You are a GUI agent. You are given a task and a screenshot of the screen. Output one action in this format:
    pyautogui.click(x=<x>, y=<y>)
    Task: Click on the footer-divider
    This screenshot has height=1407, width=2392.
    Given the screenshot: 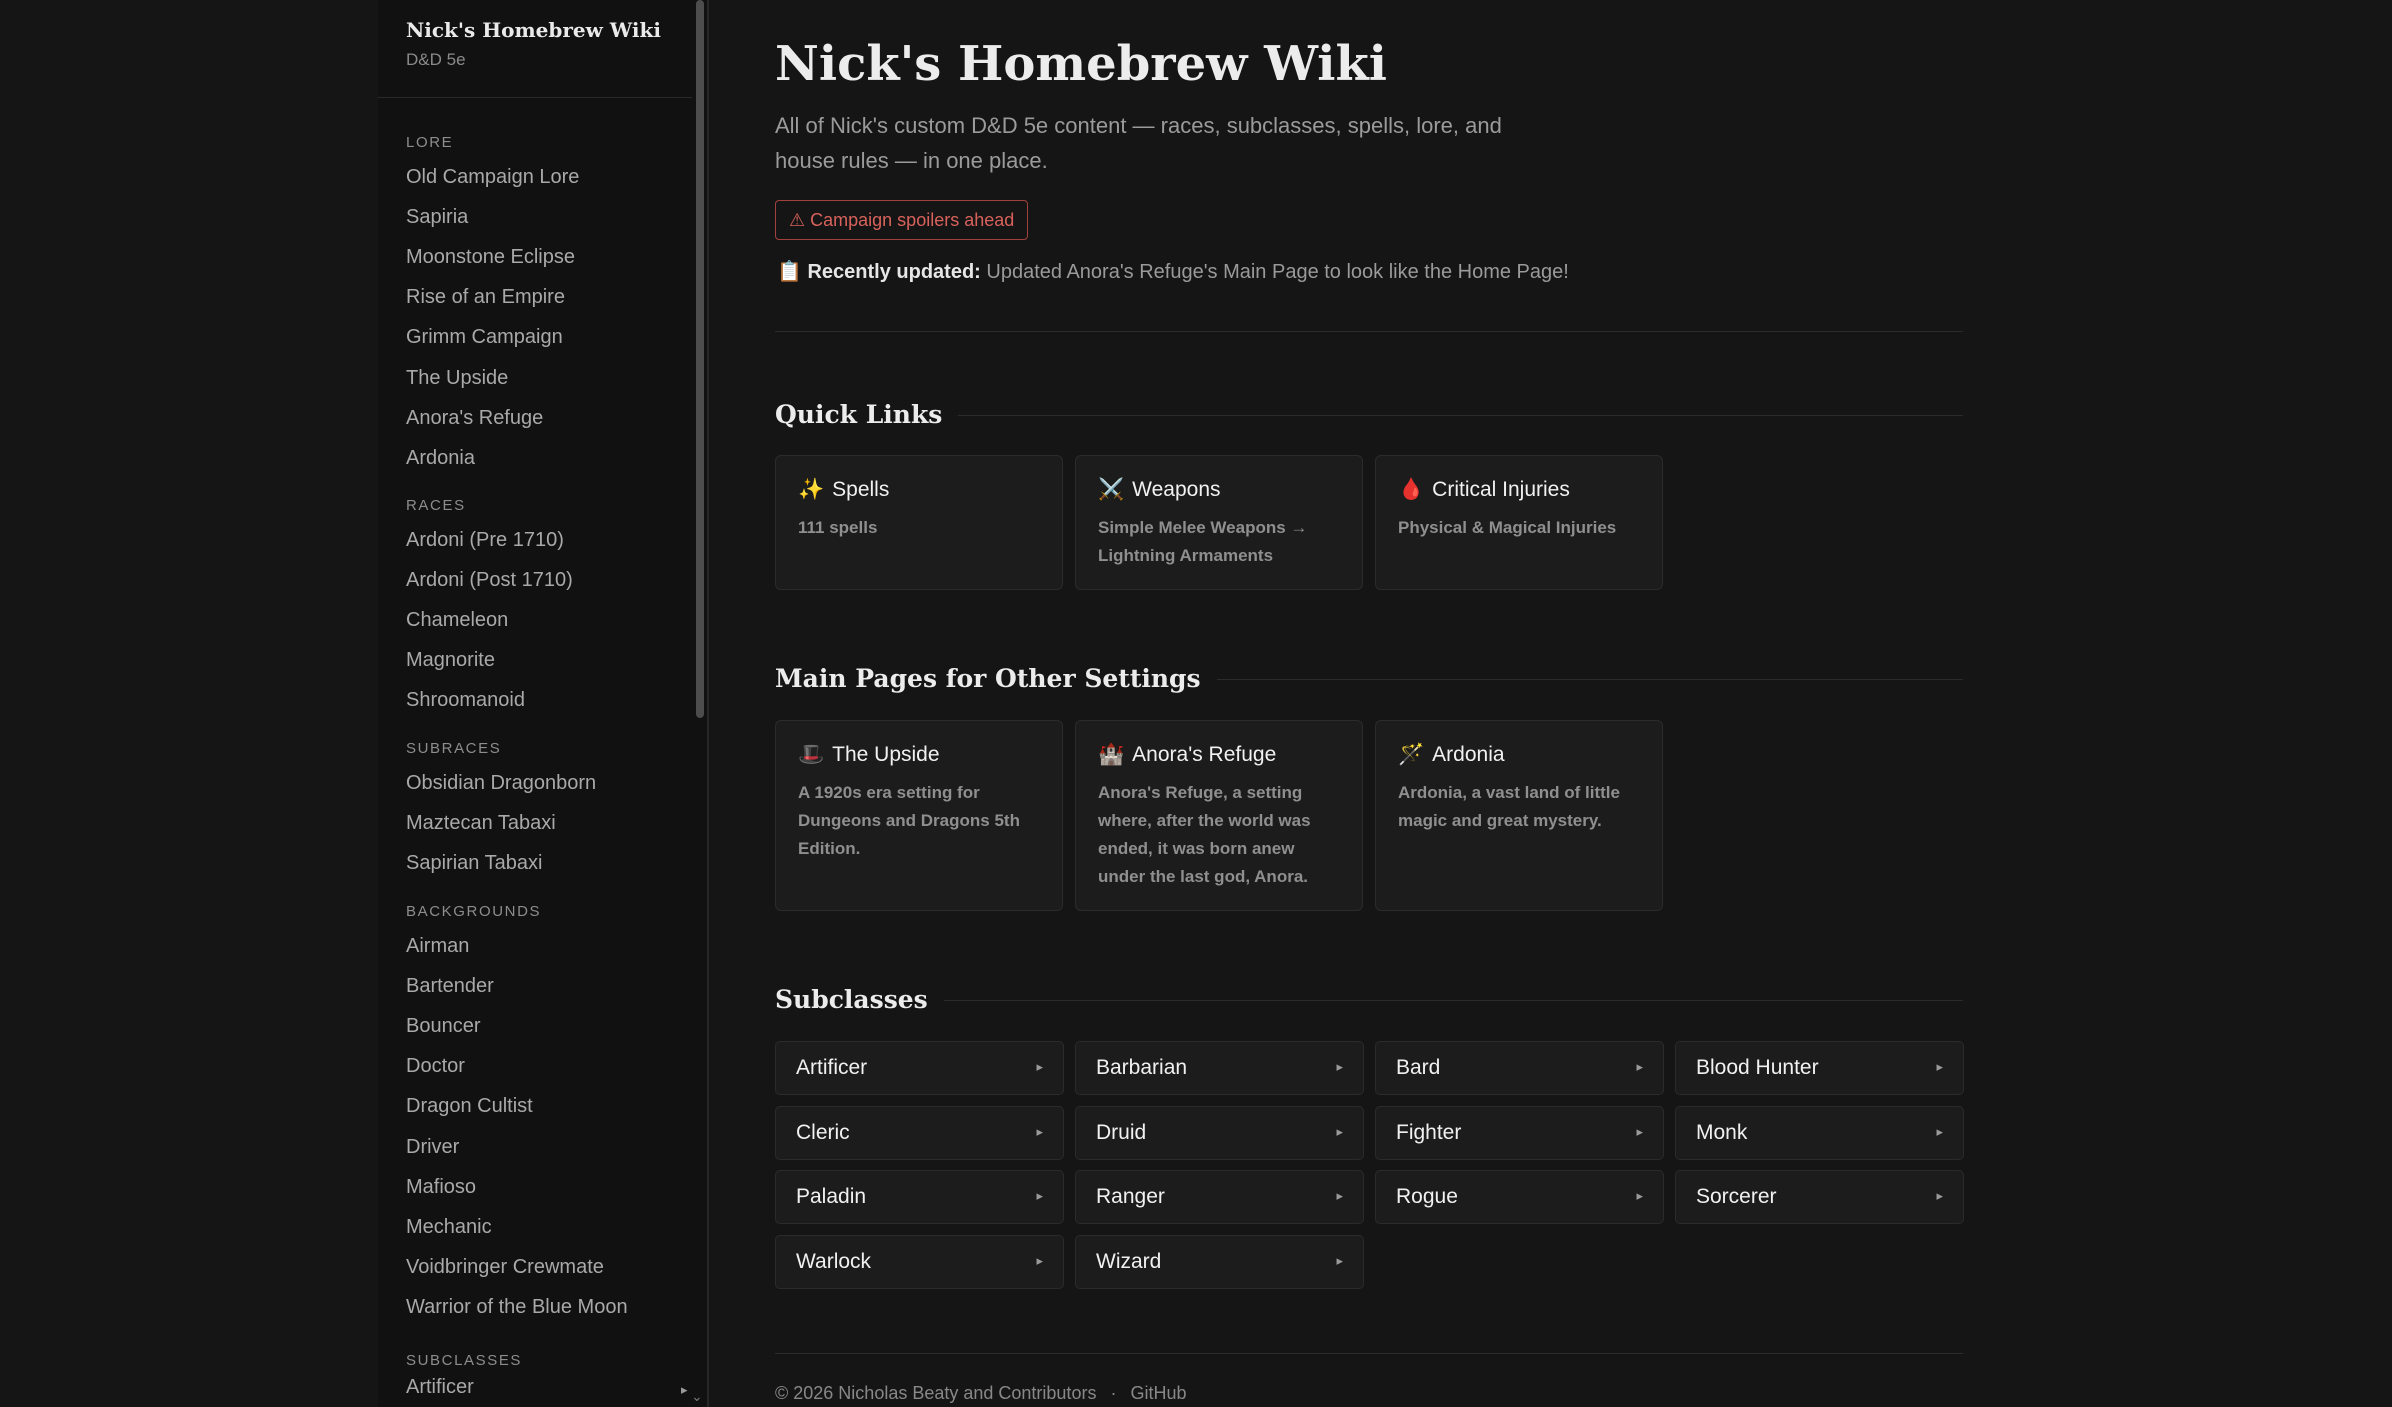 What is the action you would take?
    pyautogui.click(x=1369, y=1353)
    